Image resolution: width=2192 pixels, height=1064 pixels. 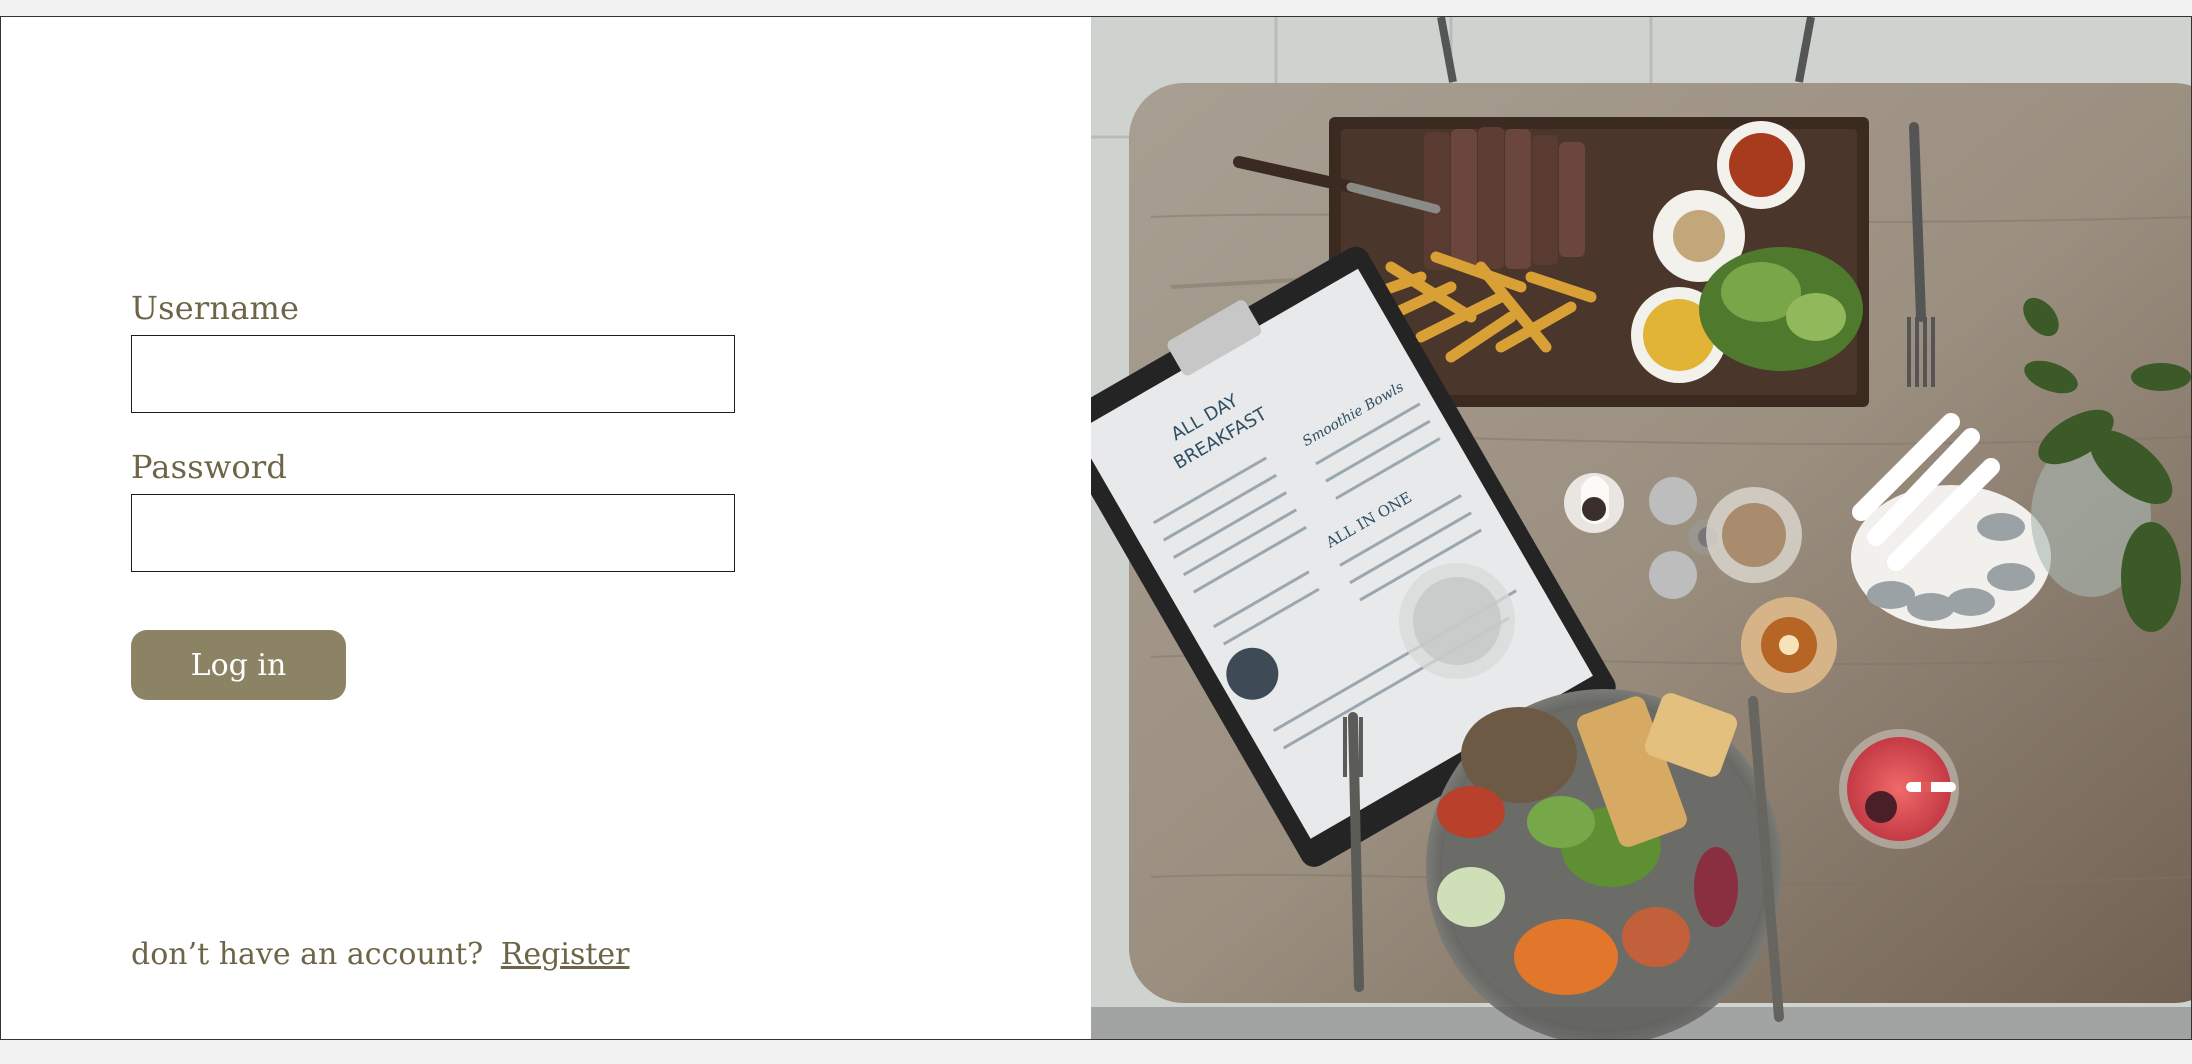 What do you see at coordinates (433, 374) in the screenshot?
I see `username-input` at bounding box center [433, 374].